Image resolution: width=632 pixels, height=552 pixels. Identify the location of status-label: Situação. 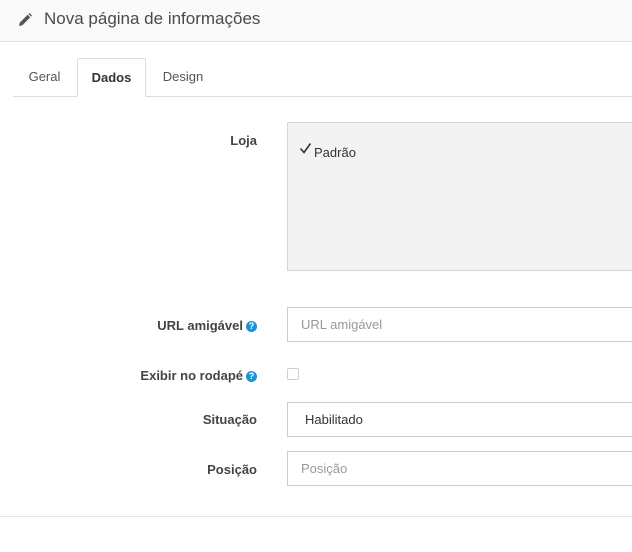
(229, 419).